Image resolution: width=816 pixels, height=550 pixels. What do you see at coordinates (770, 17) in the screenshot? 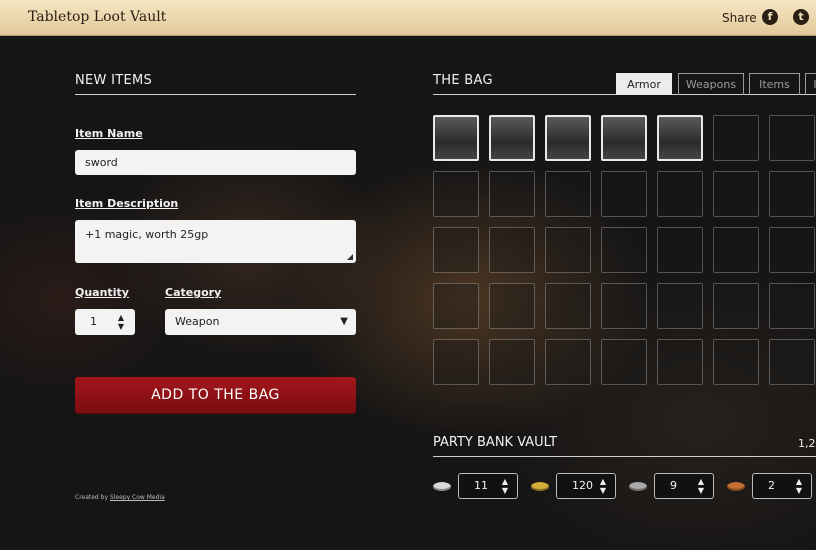
I see `facebook-icon: f` at bounding box center [770, 17].